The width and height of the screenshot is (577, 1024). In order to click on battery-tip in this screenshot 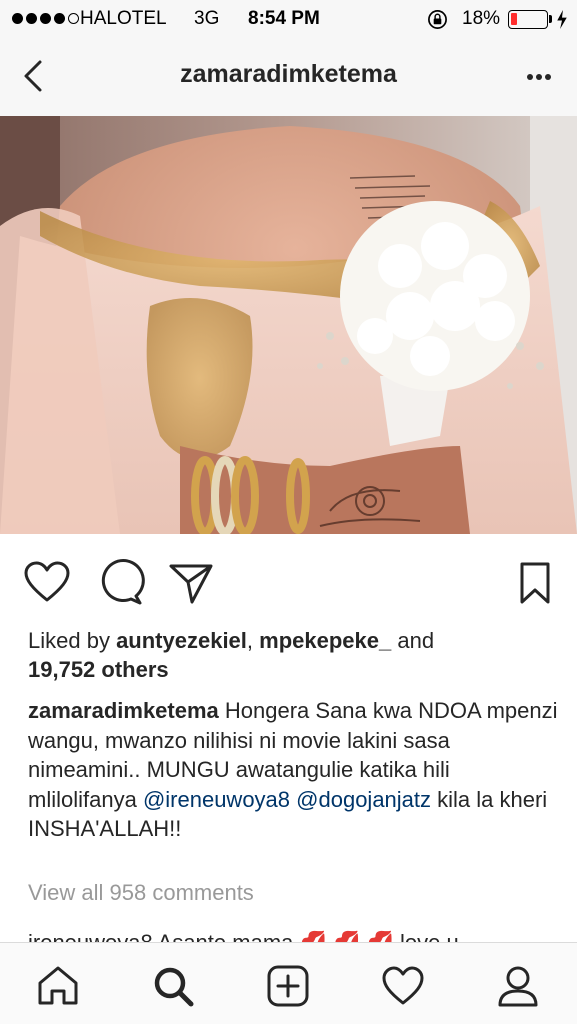, I will do `click(550, 19)`.